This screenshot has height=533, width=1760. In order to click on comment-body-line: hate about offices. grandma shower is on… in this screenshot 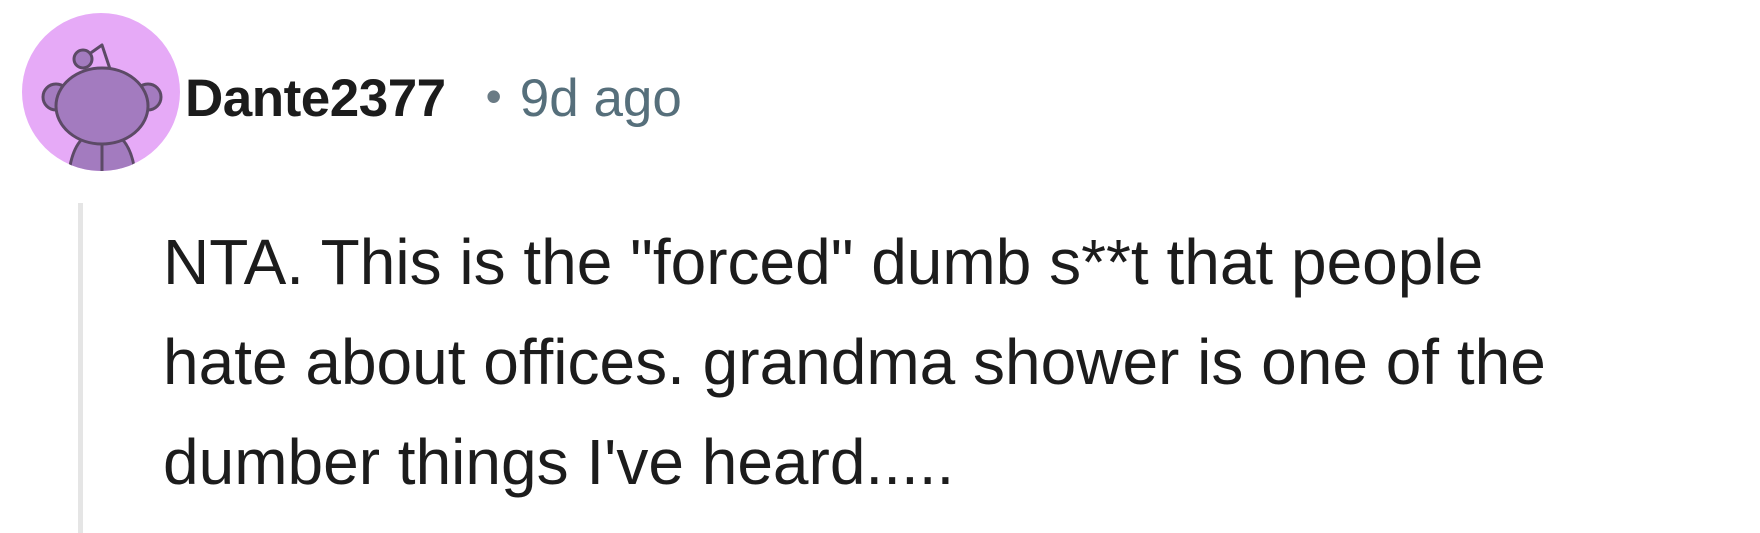, I will do `click(854, 362)`.